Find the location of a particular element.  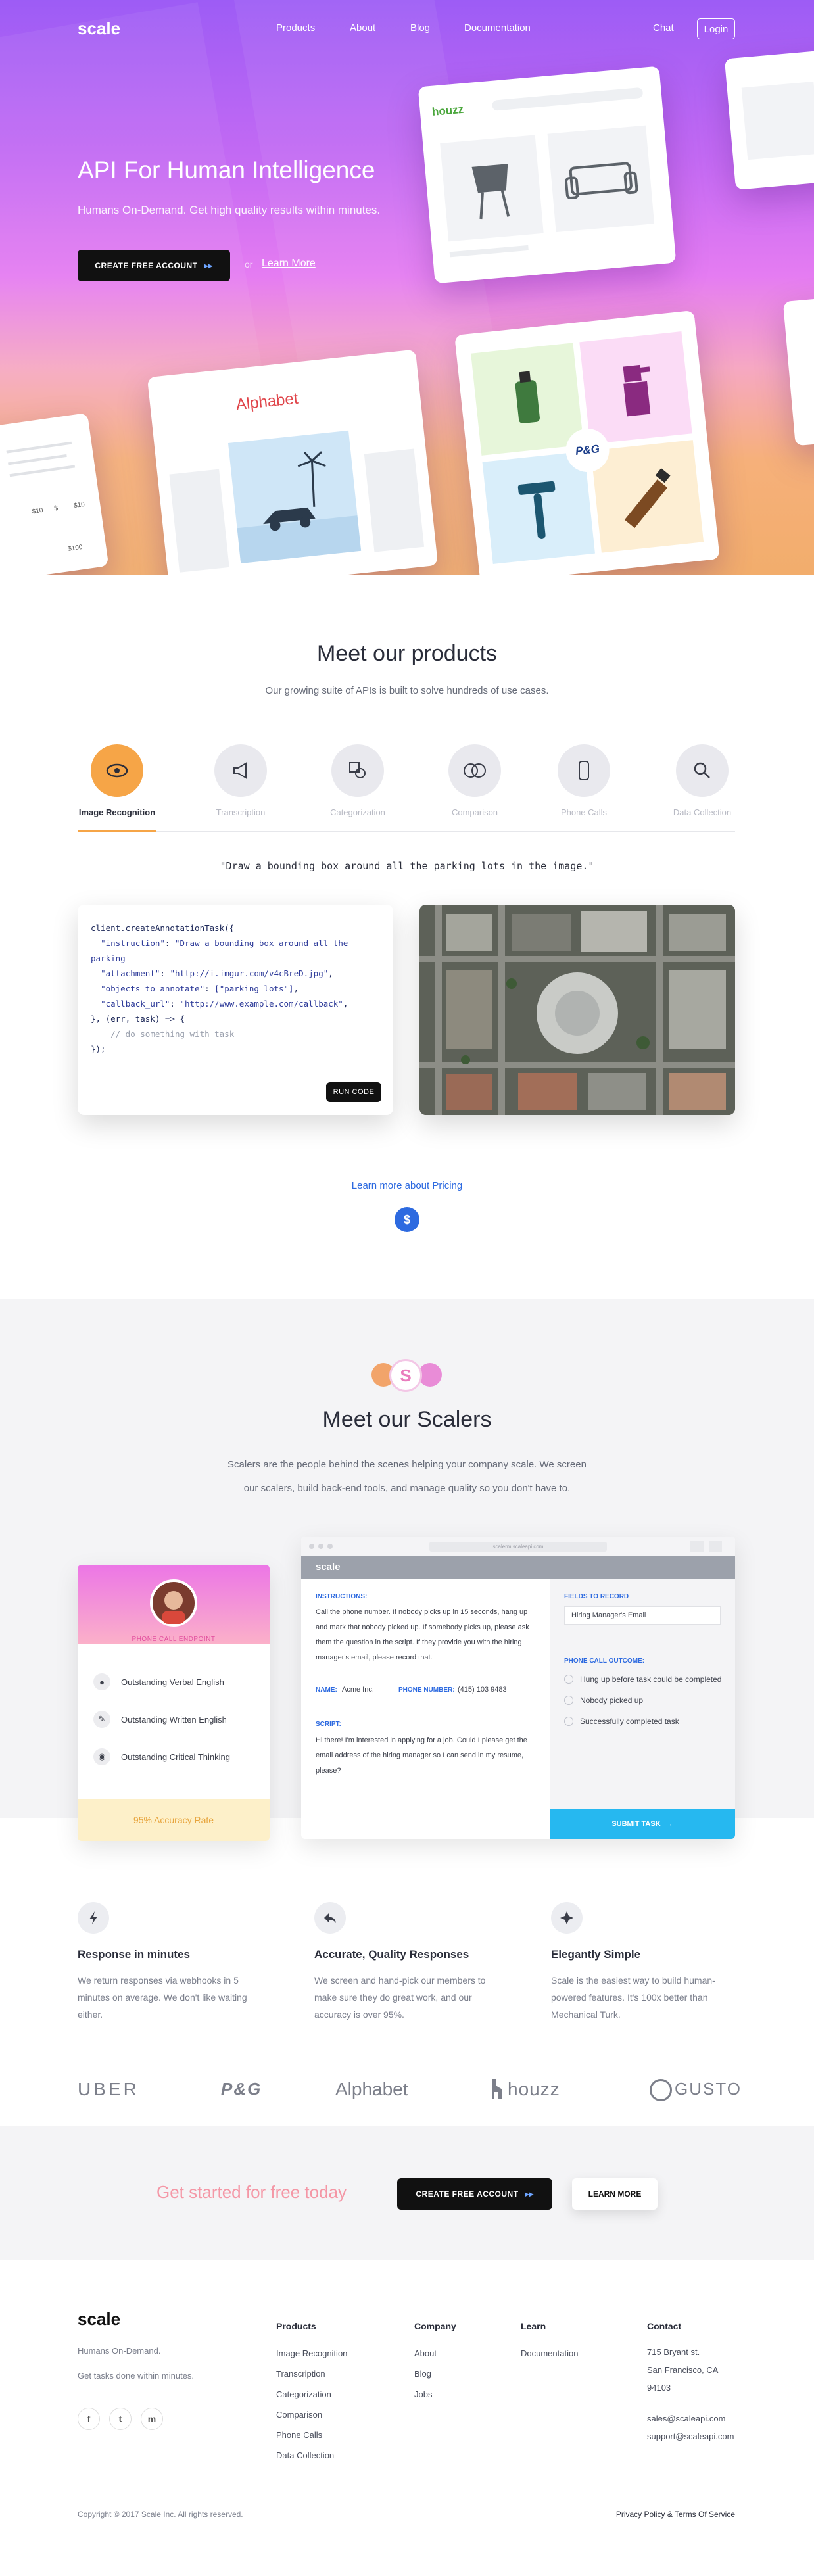

hero-learn-more-link: Learn More is located at coordinates (289, 264).